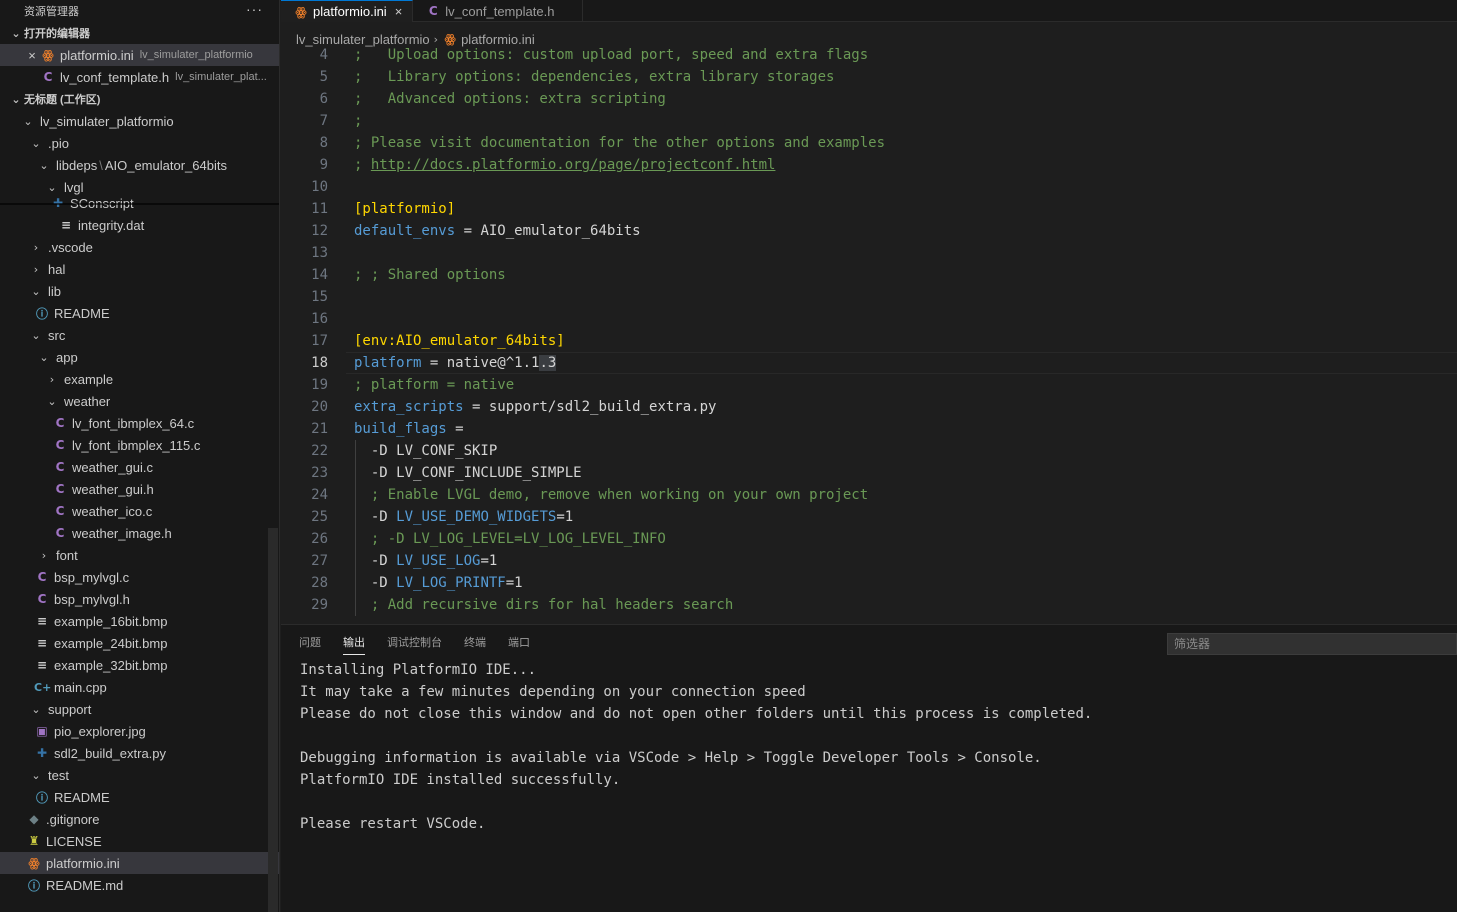  Describe the element at coordinates (254, 9) in the screenshot. I see `more-actions-icon: ···` at that location.